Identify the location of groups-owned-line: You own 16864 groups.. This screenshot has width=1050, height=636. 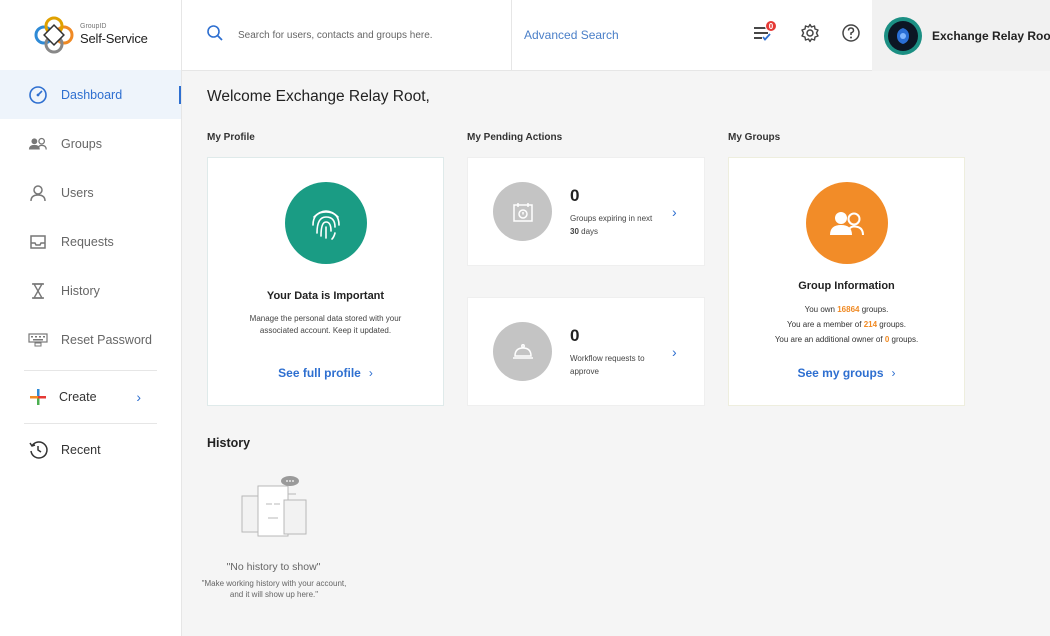
(846, 309).